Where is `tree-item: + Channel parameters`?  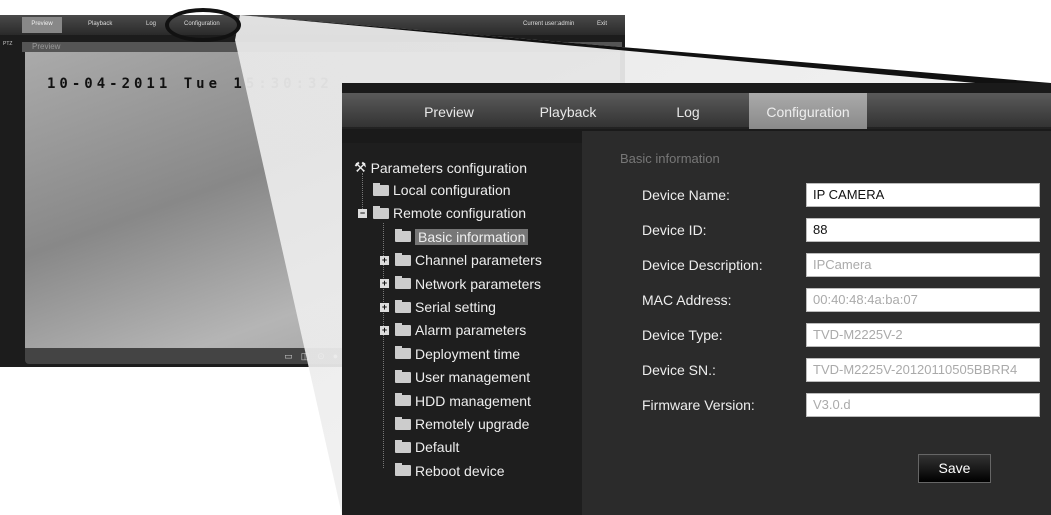
tree-item: + Channel parameters is located at coordinates (461, 260).